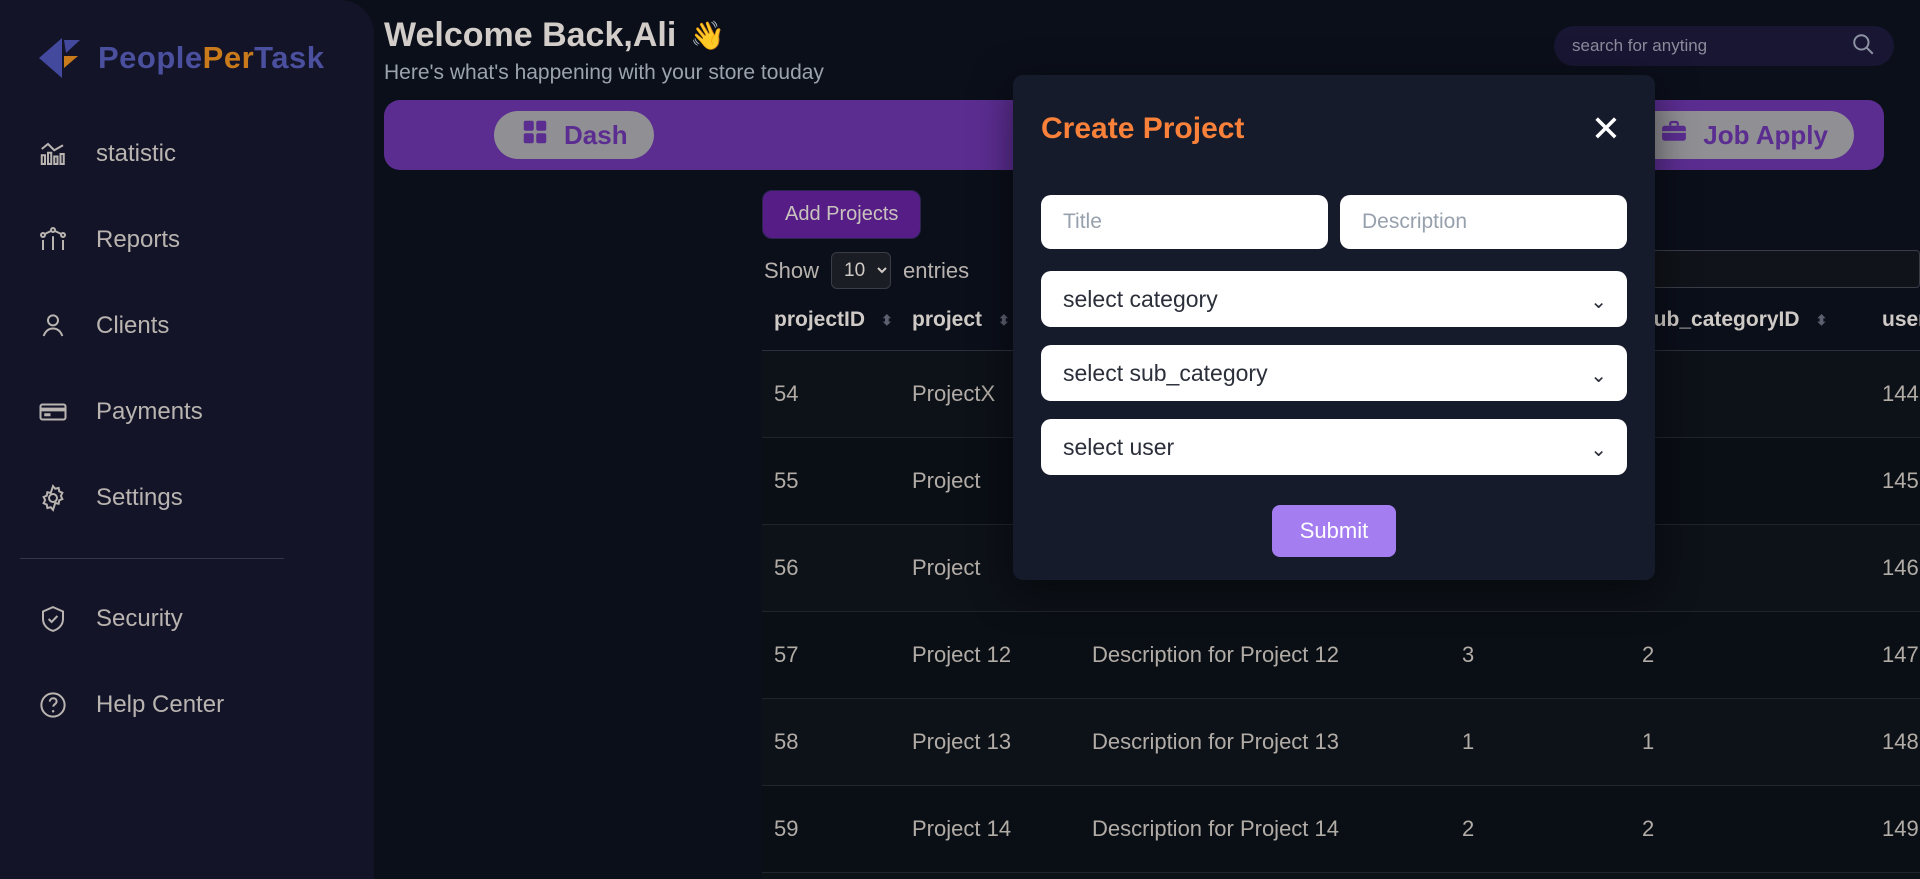  What do you see at coordinates (1277, 875) in the screenshot?
I see `cell-description: Description for Prowefweect 4` at bounding box center [1277, 875].